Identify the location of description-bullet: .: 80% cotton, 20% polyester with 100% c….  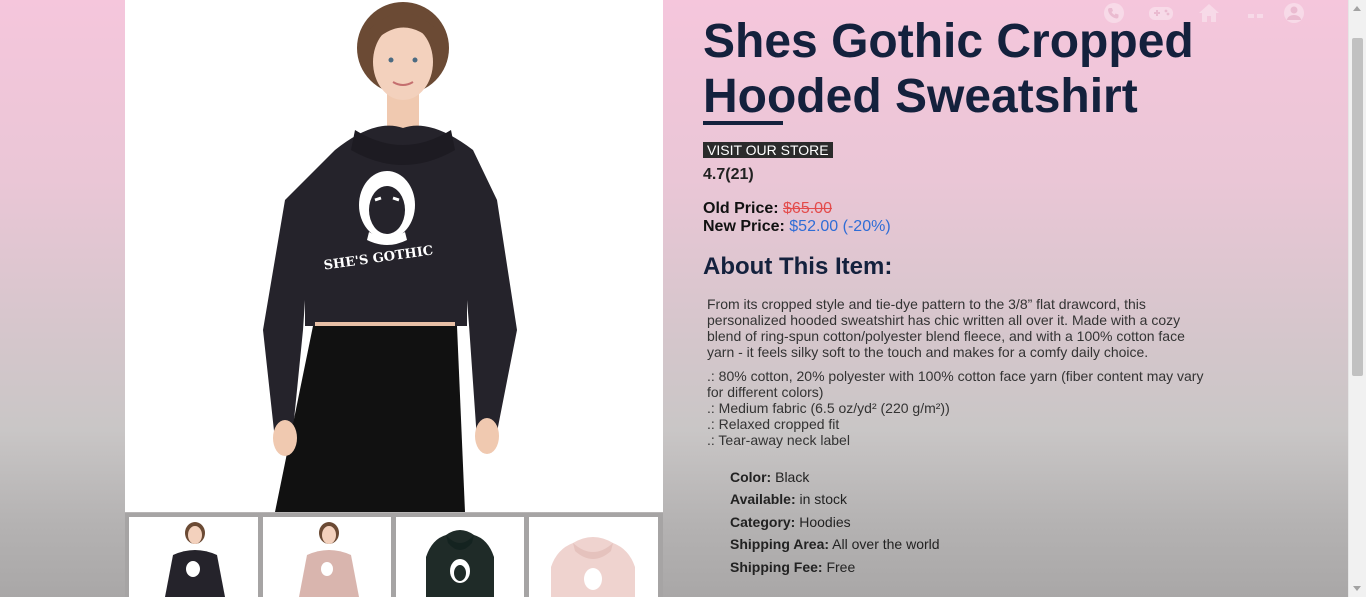
(955, 384).